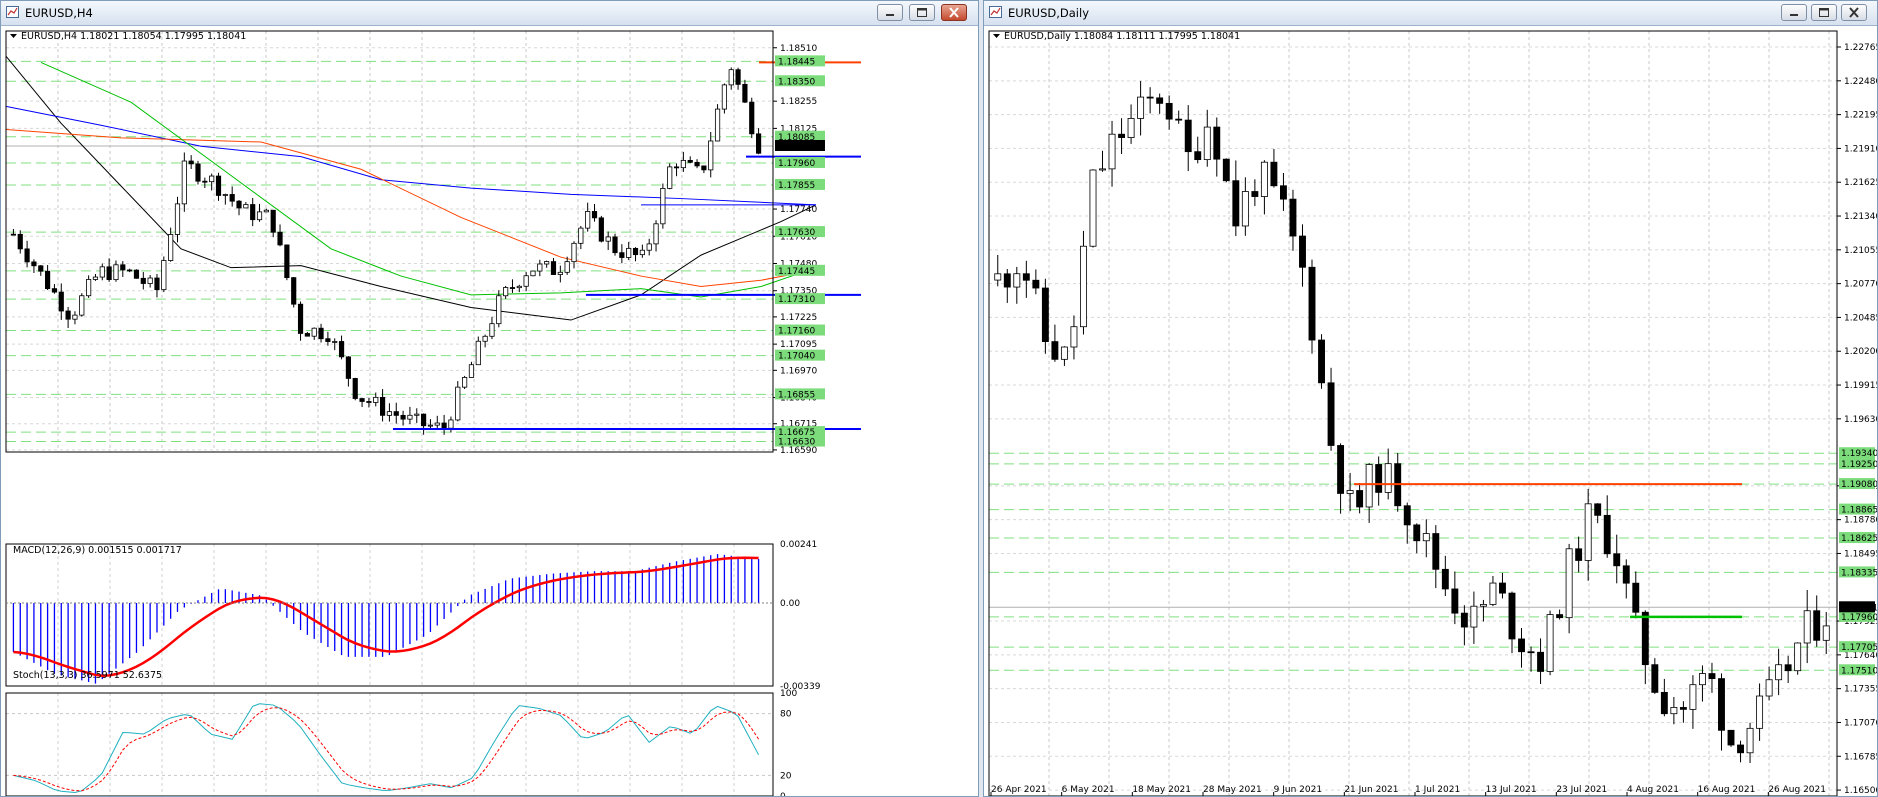 The height and width of the screenshot is (797, 1878). What do you see at coordinates (489, 13) in the screenshot?
I see `h4-window-titlebar: EURUSD,H4` at bounding box center [489, 13].